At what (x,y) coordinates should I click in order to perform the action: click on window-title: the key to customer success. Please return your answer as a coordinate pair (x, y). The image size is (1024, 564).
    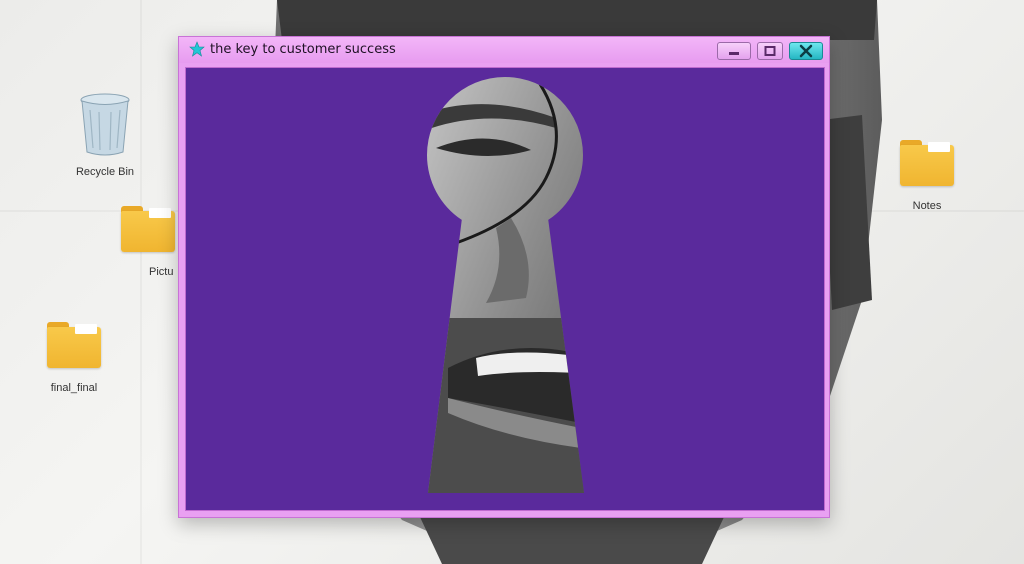
    Looking at the image, I should click on (303, 49).